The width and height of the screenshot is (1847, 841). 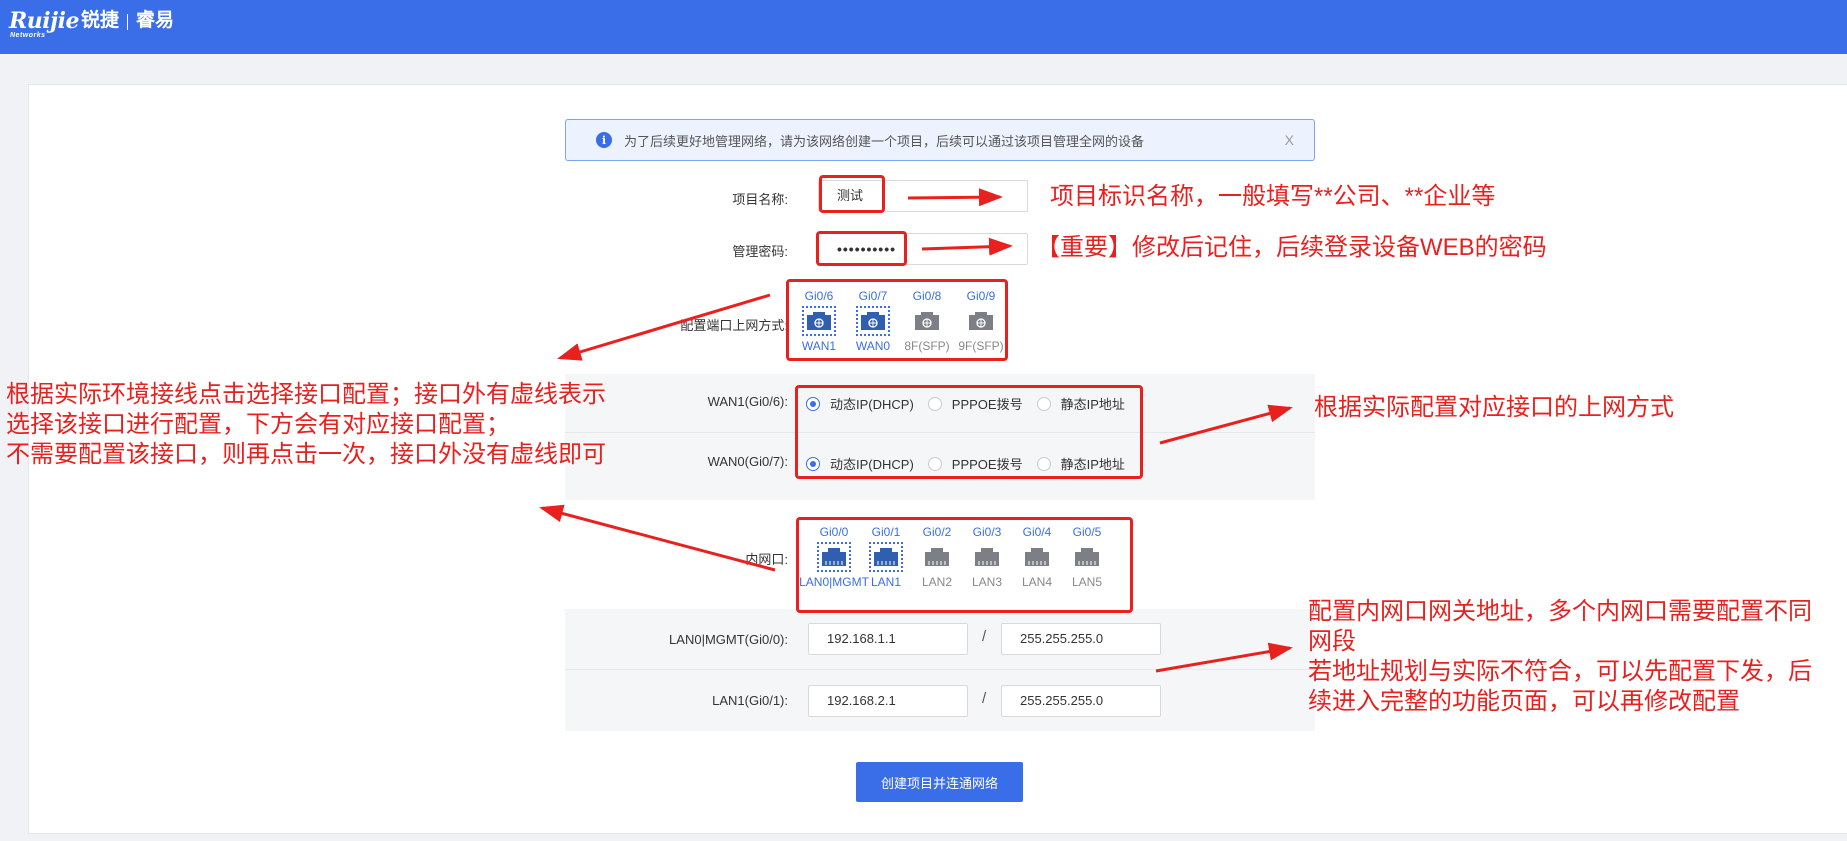 What do you see at coordinates (306, 394) in the screenshot?
I see `annotation-line: 根据实际环境接线点击选择接口配置；接口外有虚线表示` at bounding box center [306, 394].